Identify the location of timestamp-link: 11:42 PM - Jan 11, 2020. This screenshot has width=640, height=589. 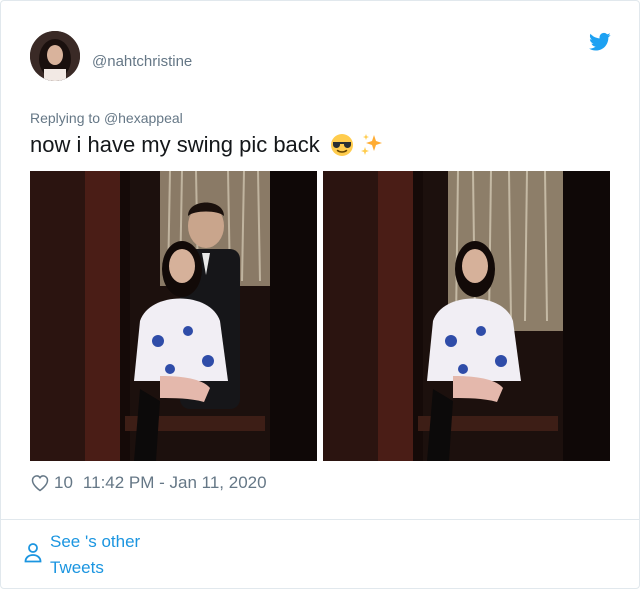
(175, 483).